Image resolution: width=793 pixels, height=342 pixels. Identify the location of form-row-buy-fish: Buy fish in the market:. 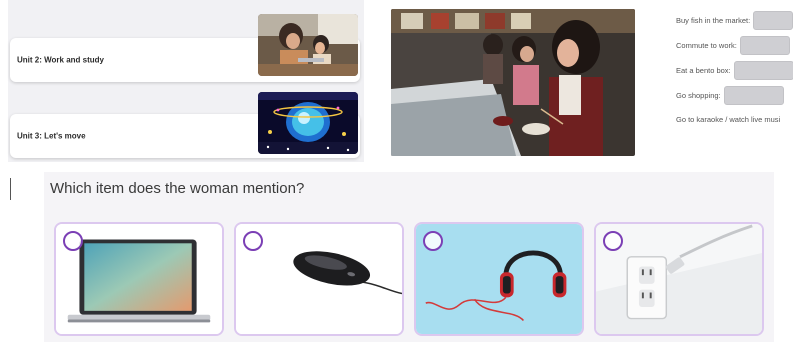
(734, 20).